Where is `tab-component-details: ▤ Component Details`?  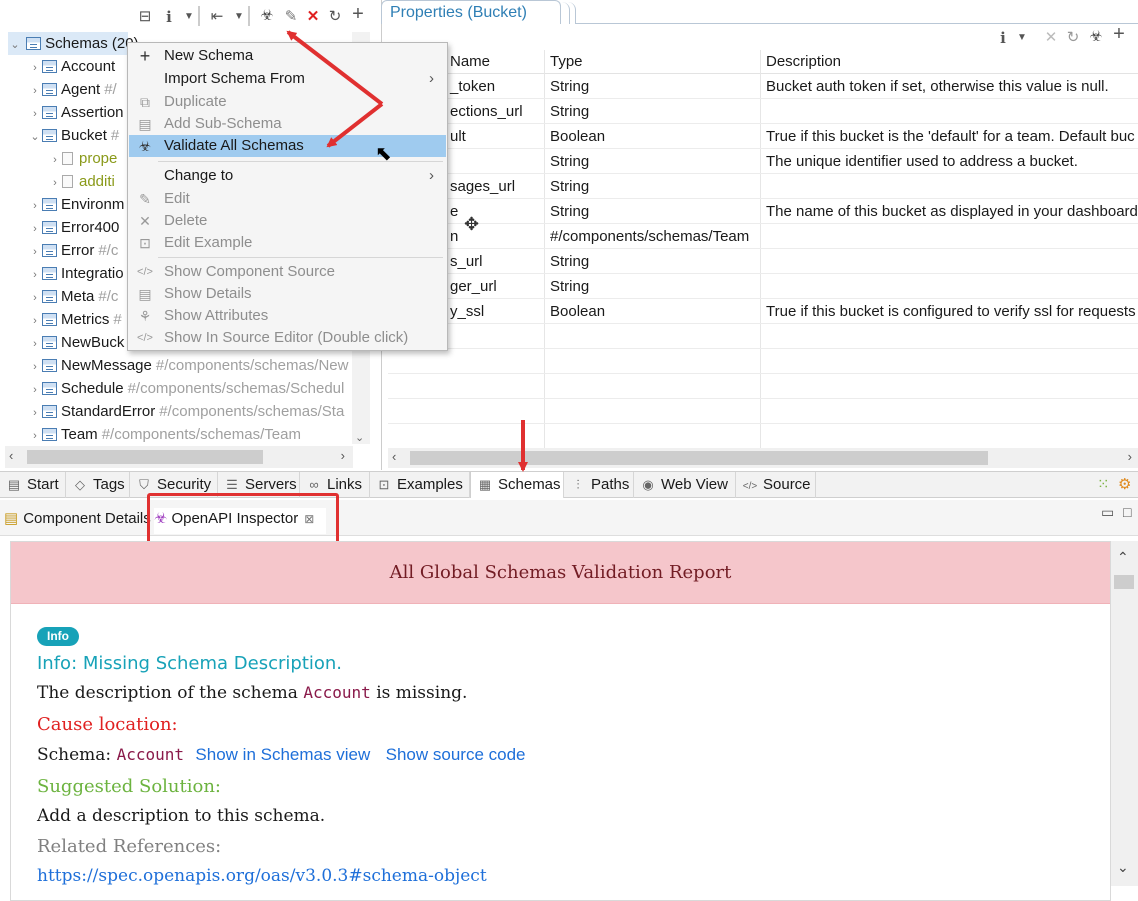 tab-component-details: ▤ Component Details is located at coordinates (77, 521).